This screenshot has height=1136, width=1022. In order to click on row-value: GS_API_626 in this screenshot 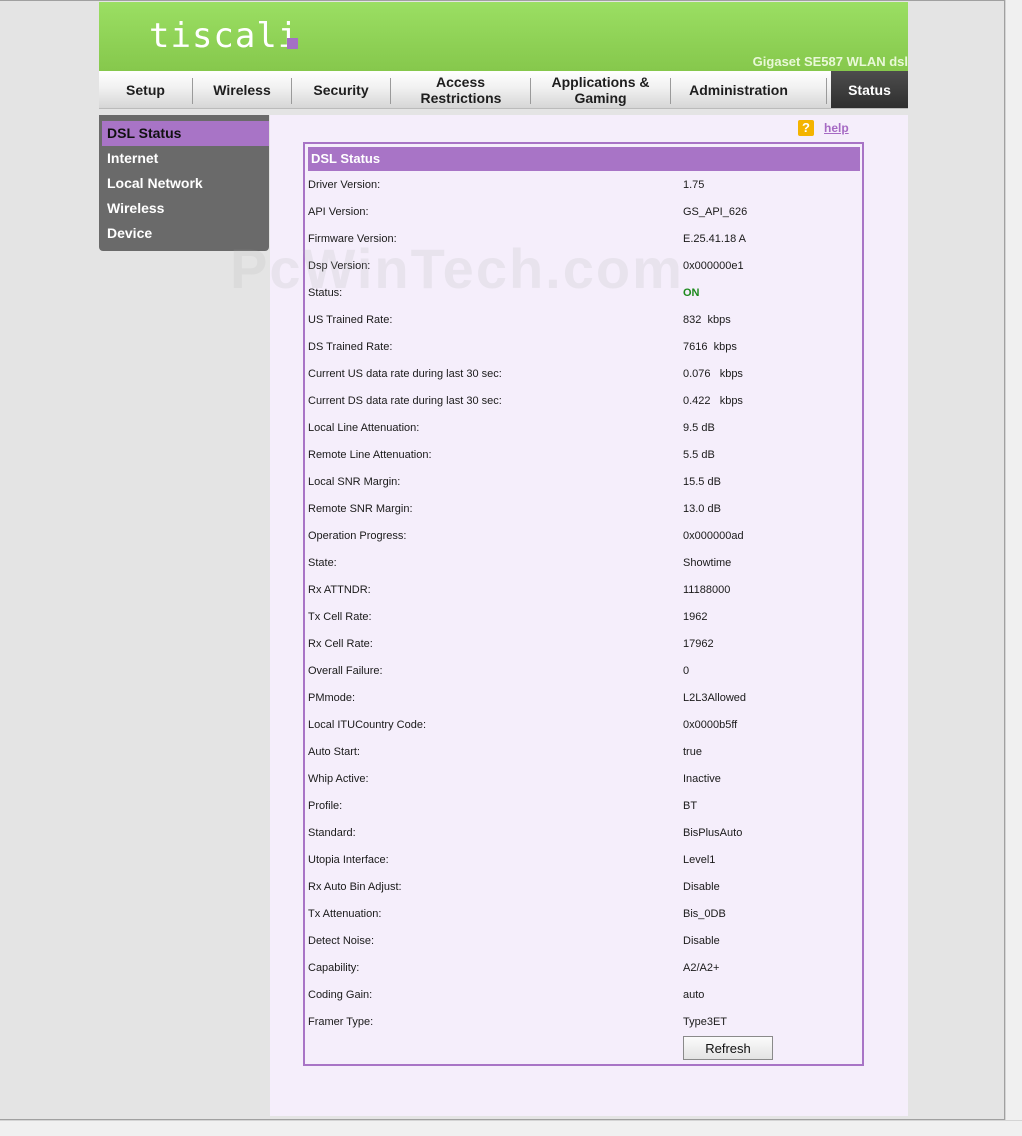, I will do `click(715, 212)`.